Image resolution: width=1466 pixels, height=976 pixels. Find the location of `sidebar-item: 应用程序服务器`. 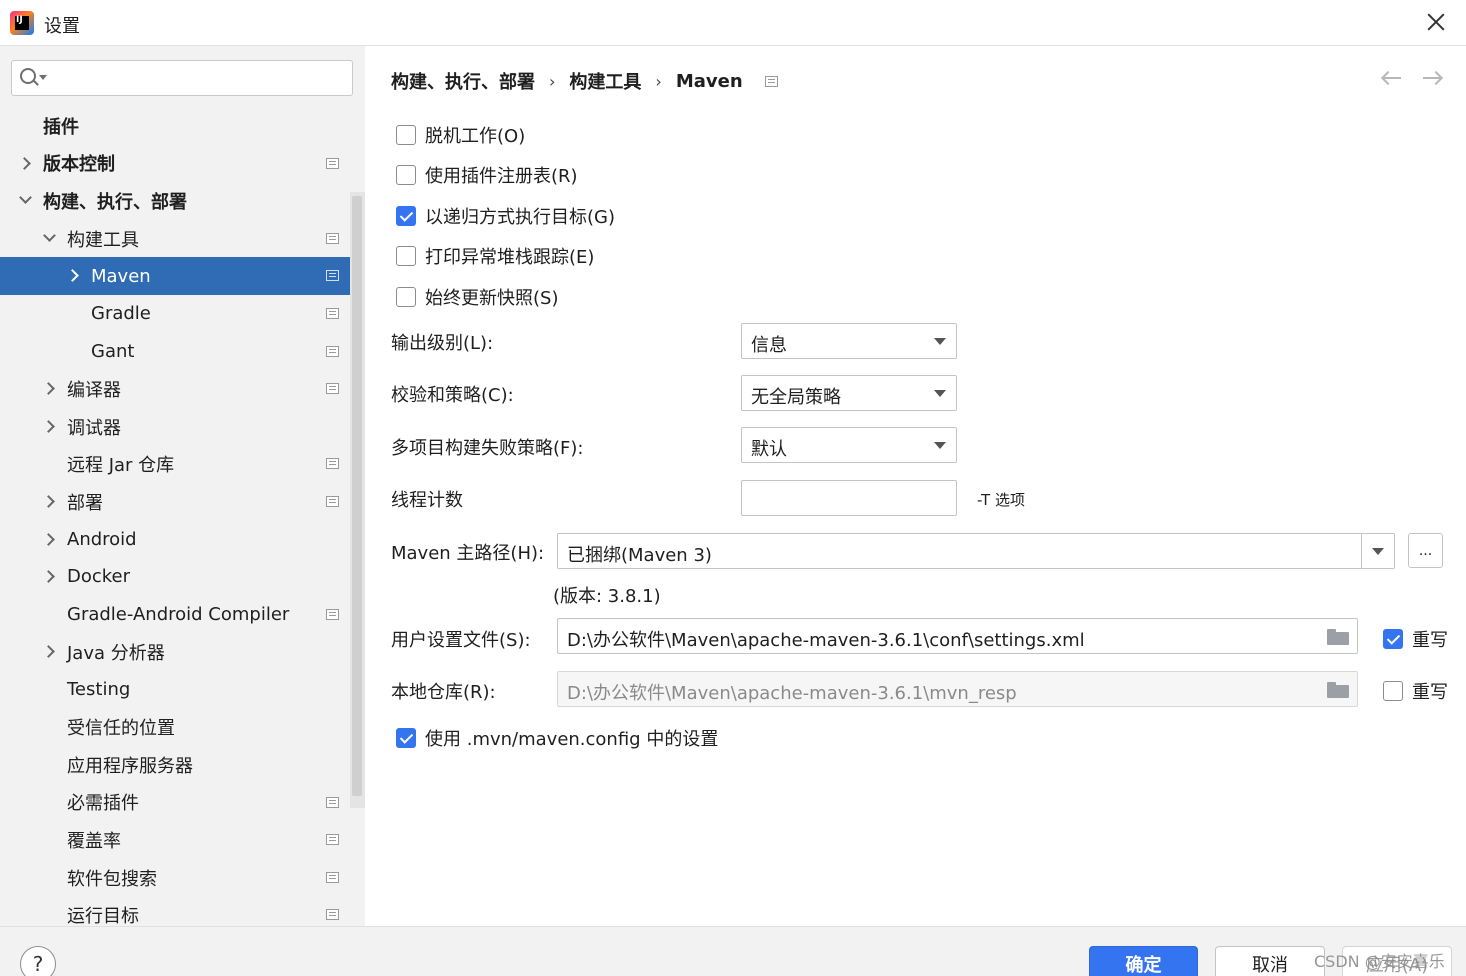

sidebar-item: 应用程序服务器 is located at coordinates (175, 765).